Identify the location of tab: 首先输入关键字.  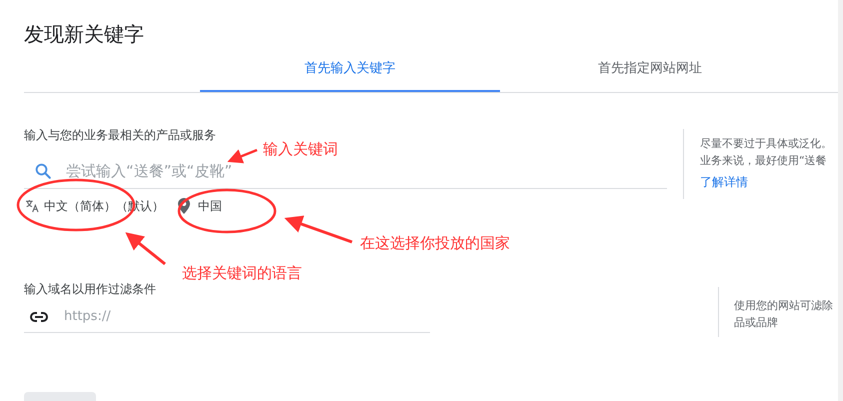
(350, 70).